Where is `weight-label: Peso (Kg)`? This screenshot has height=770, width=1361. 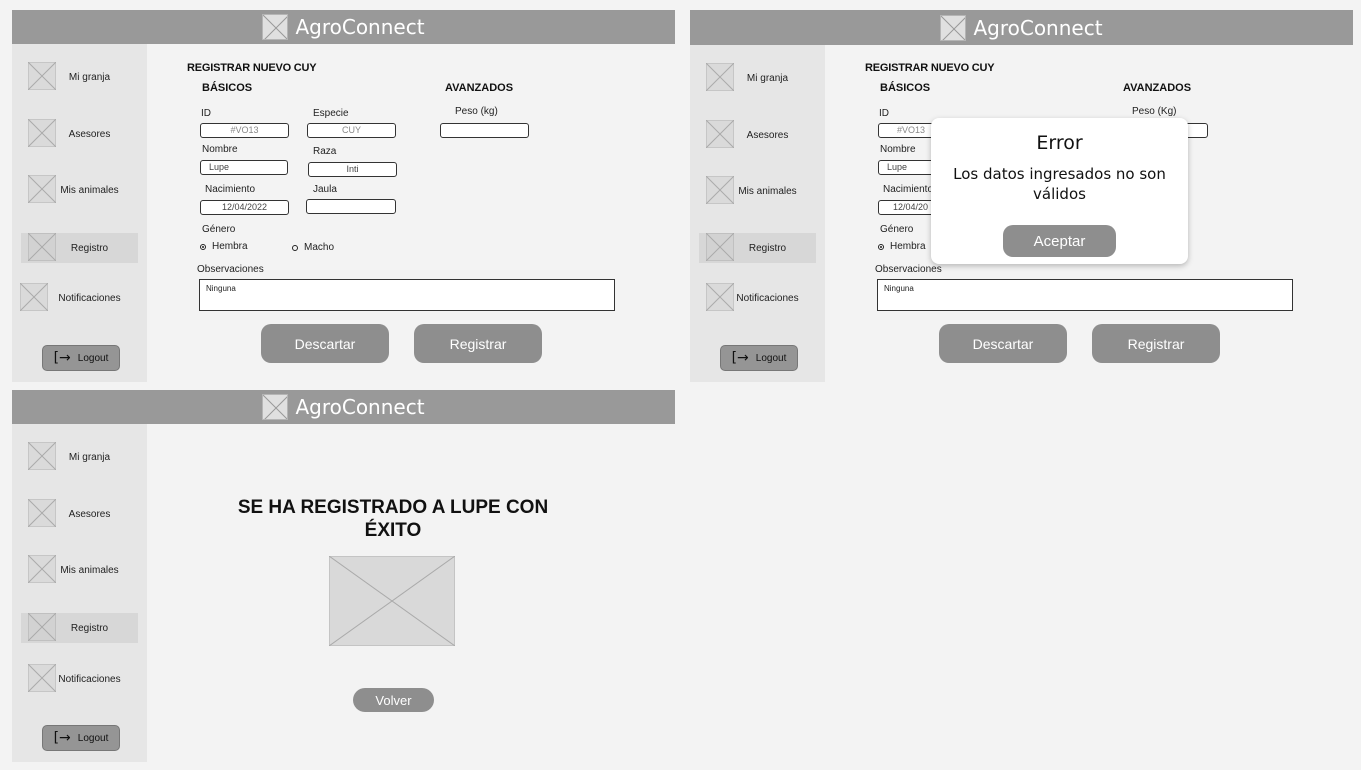
weight-label: Peso (Kg) is located at coordinates (1154, 111).